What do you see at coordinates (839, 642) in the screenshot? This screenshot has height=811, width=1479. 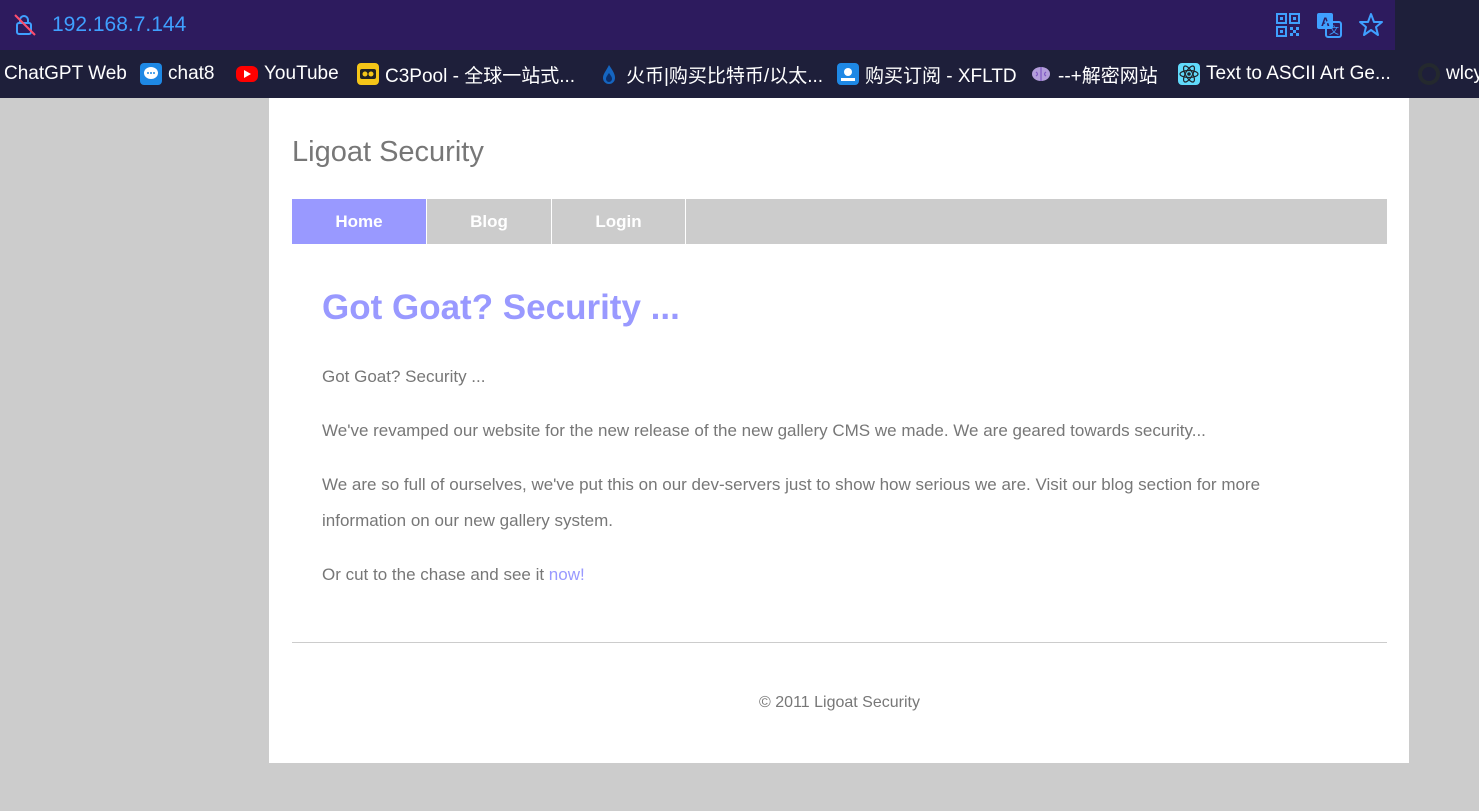 I see `footer-divider` at bounding box center [839, 642].